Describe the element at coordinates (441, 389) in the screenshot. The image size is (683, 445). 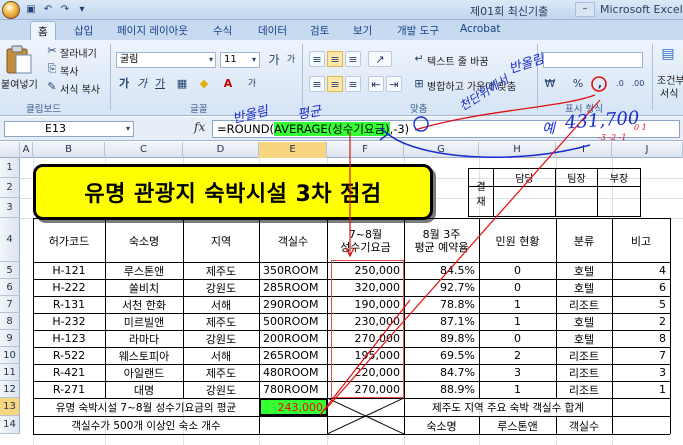
I see `cell-booking-rate: 88.9%` at that location.